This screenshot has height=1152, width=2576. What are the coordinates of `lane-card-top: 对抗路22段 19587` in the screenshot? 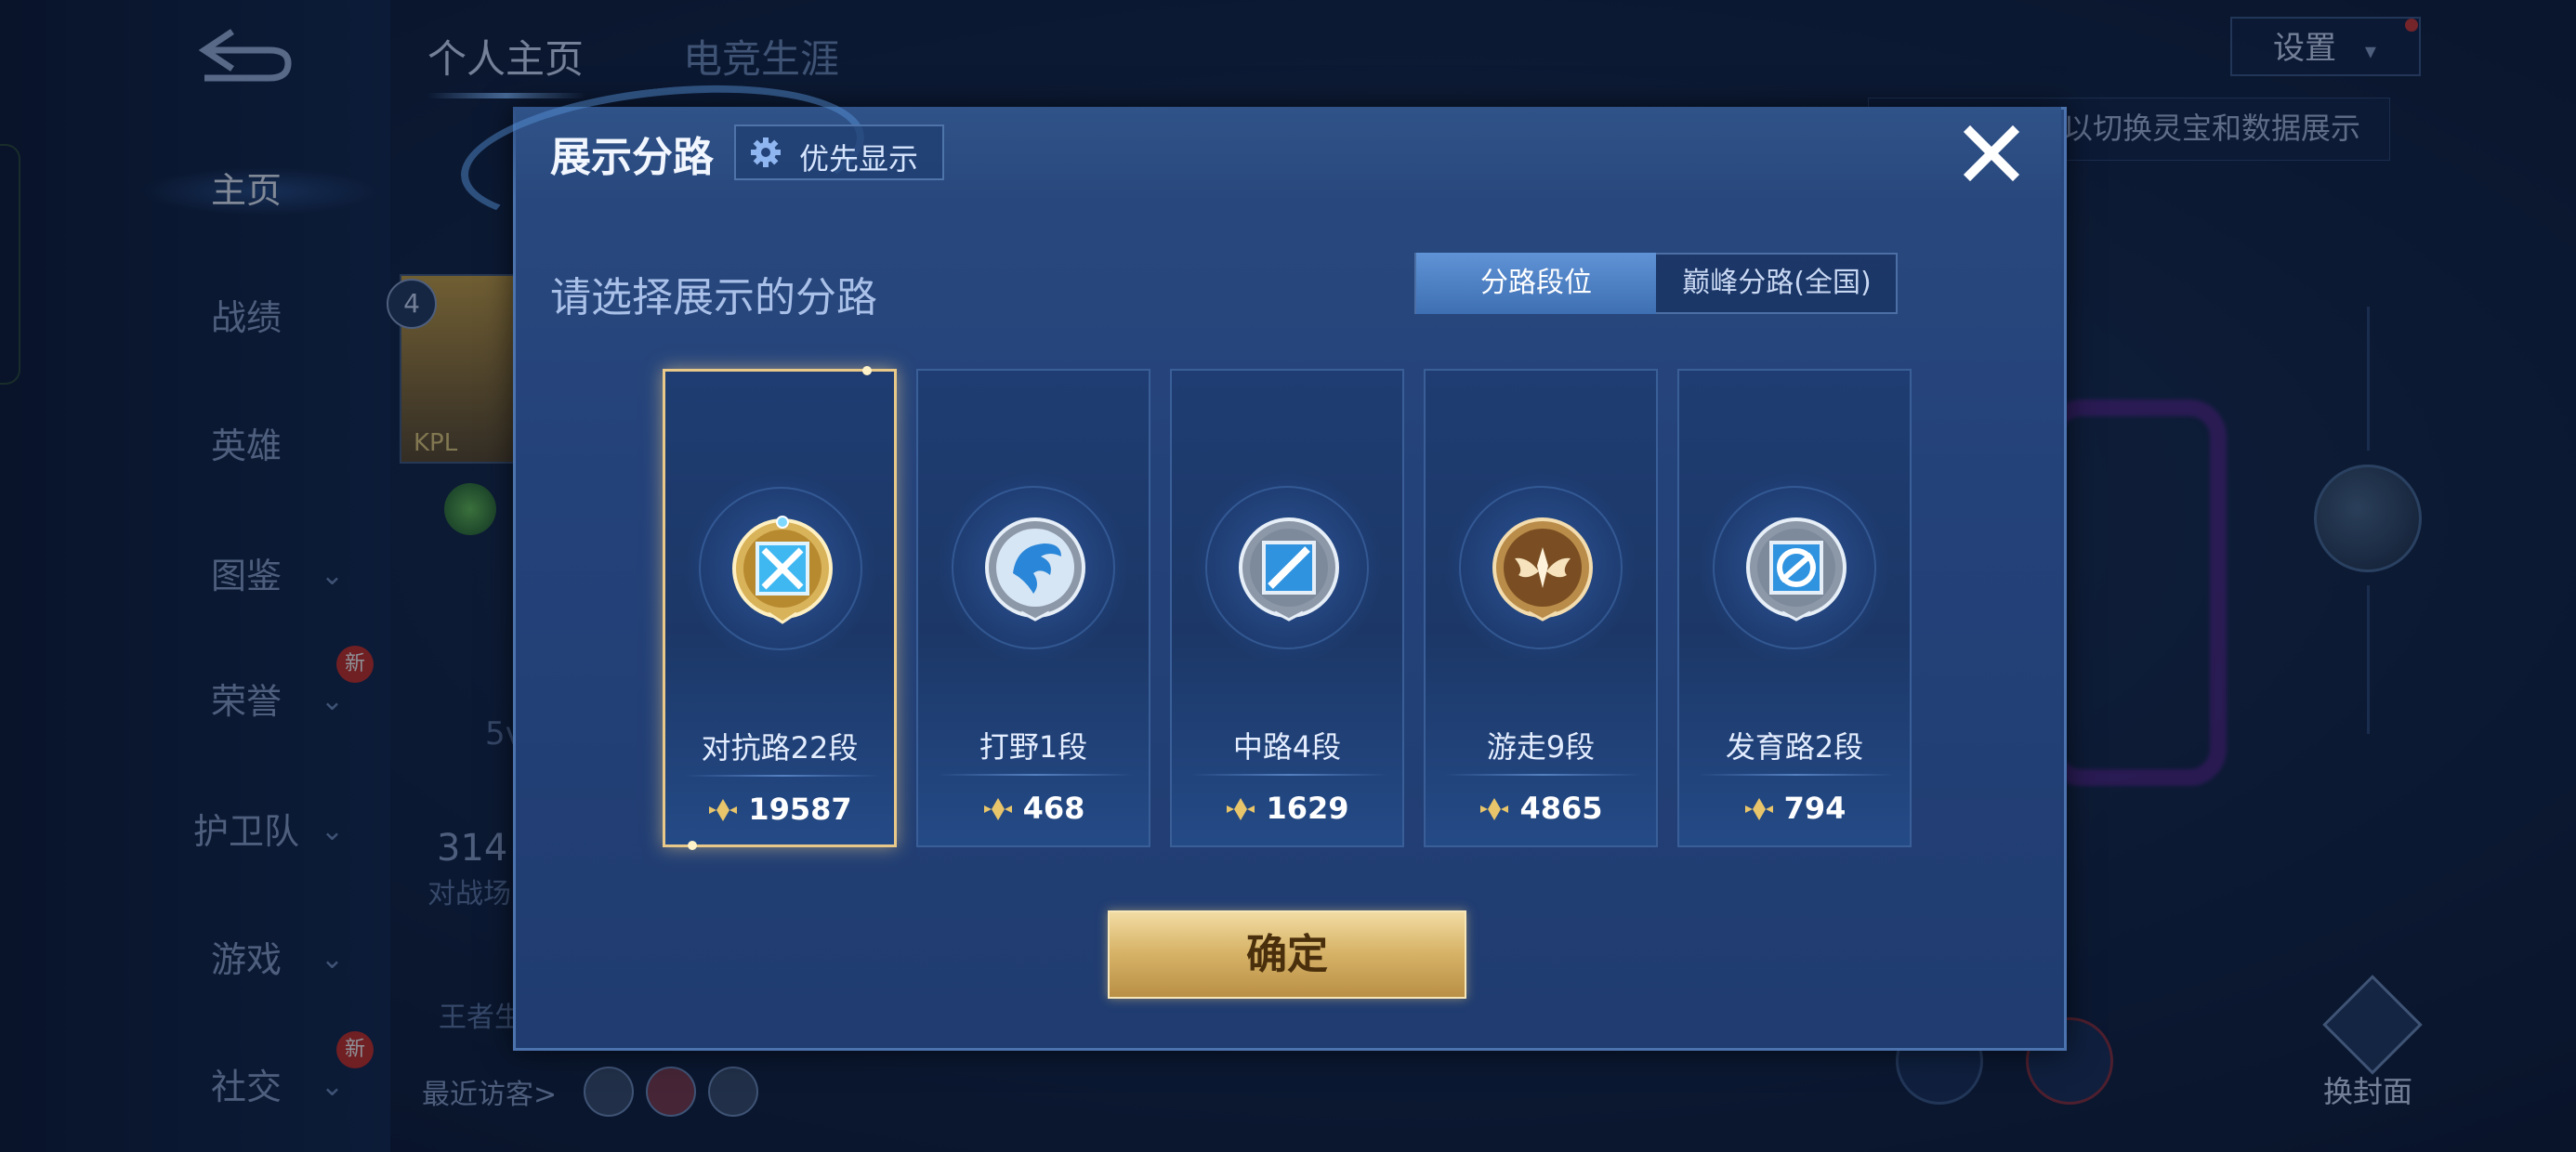 It's located at (780, 608).